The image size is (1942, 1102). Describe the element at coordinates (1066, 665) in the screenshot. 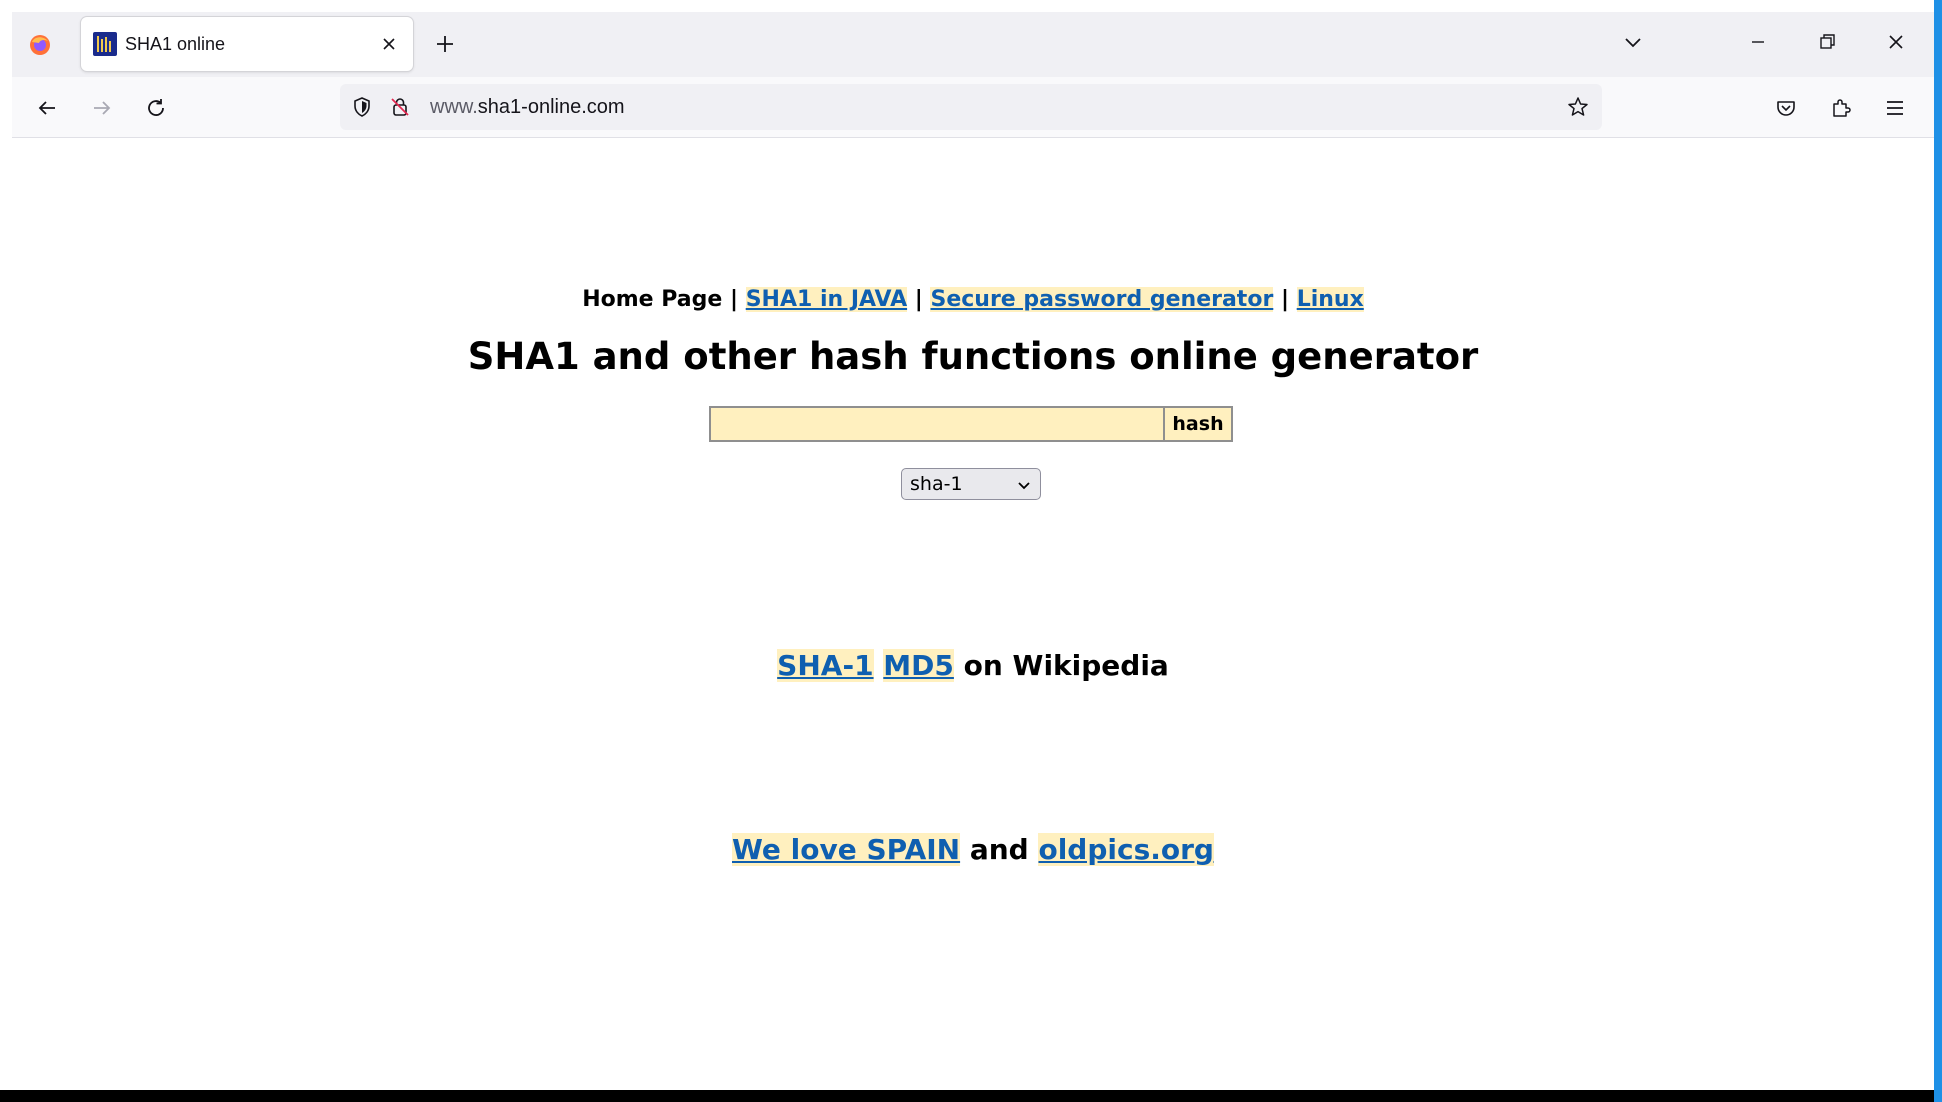

I see `wikipedia-suffix: on Wikipedia` at that location.